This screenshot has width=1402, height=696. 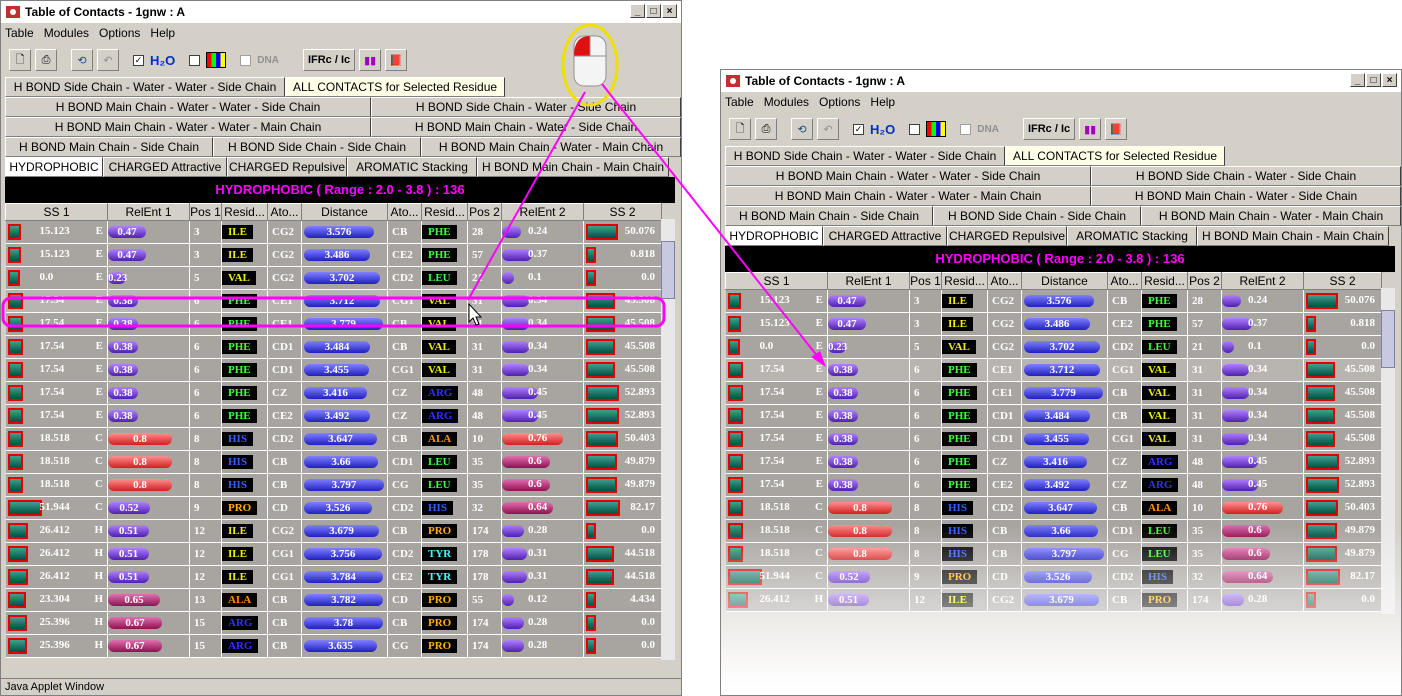 What do you see at coordinates (287, 167) in the screenshot?
I see `tab-charged-repulsive: CHARGED Repulsive` at bounding box center [287, 167].